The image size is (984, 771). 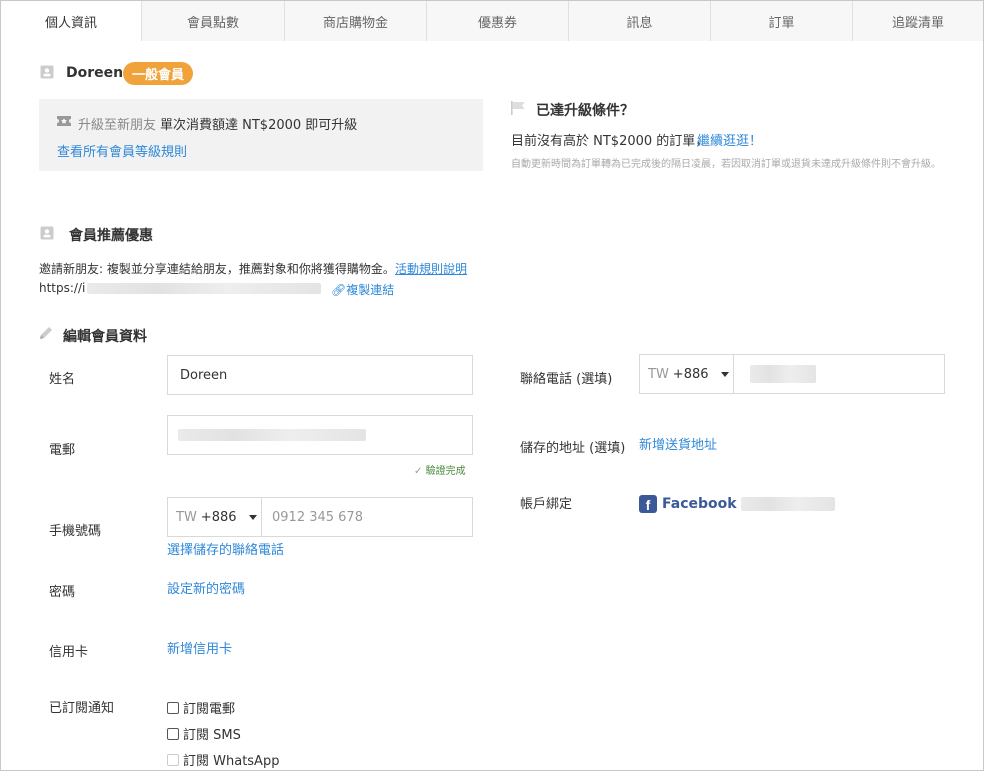 I want to click on mobile-country-select: TW +886, so click(x=215, y=517).